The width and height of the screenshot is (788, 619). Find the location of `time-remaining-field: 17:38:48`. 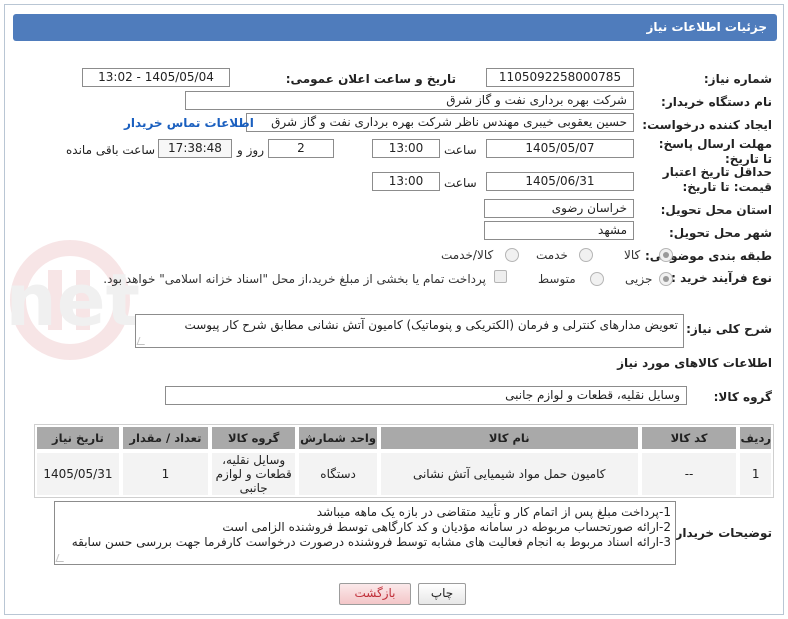

time-remaining-field: 17:38:48 is located at coordinates (195, 148).